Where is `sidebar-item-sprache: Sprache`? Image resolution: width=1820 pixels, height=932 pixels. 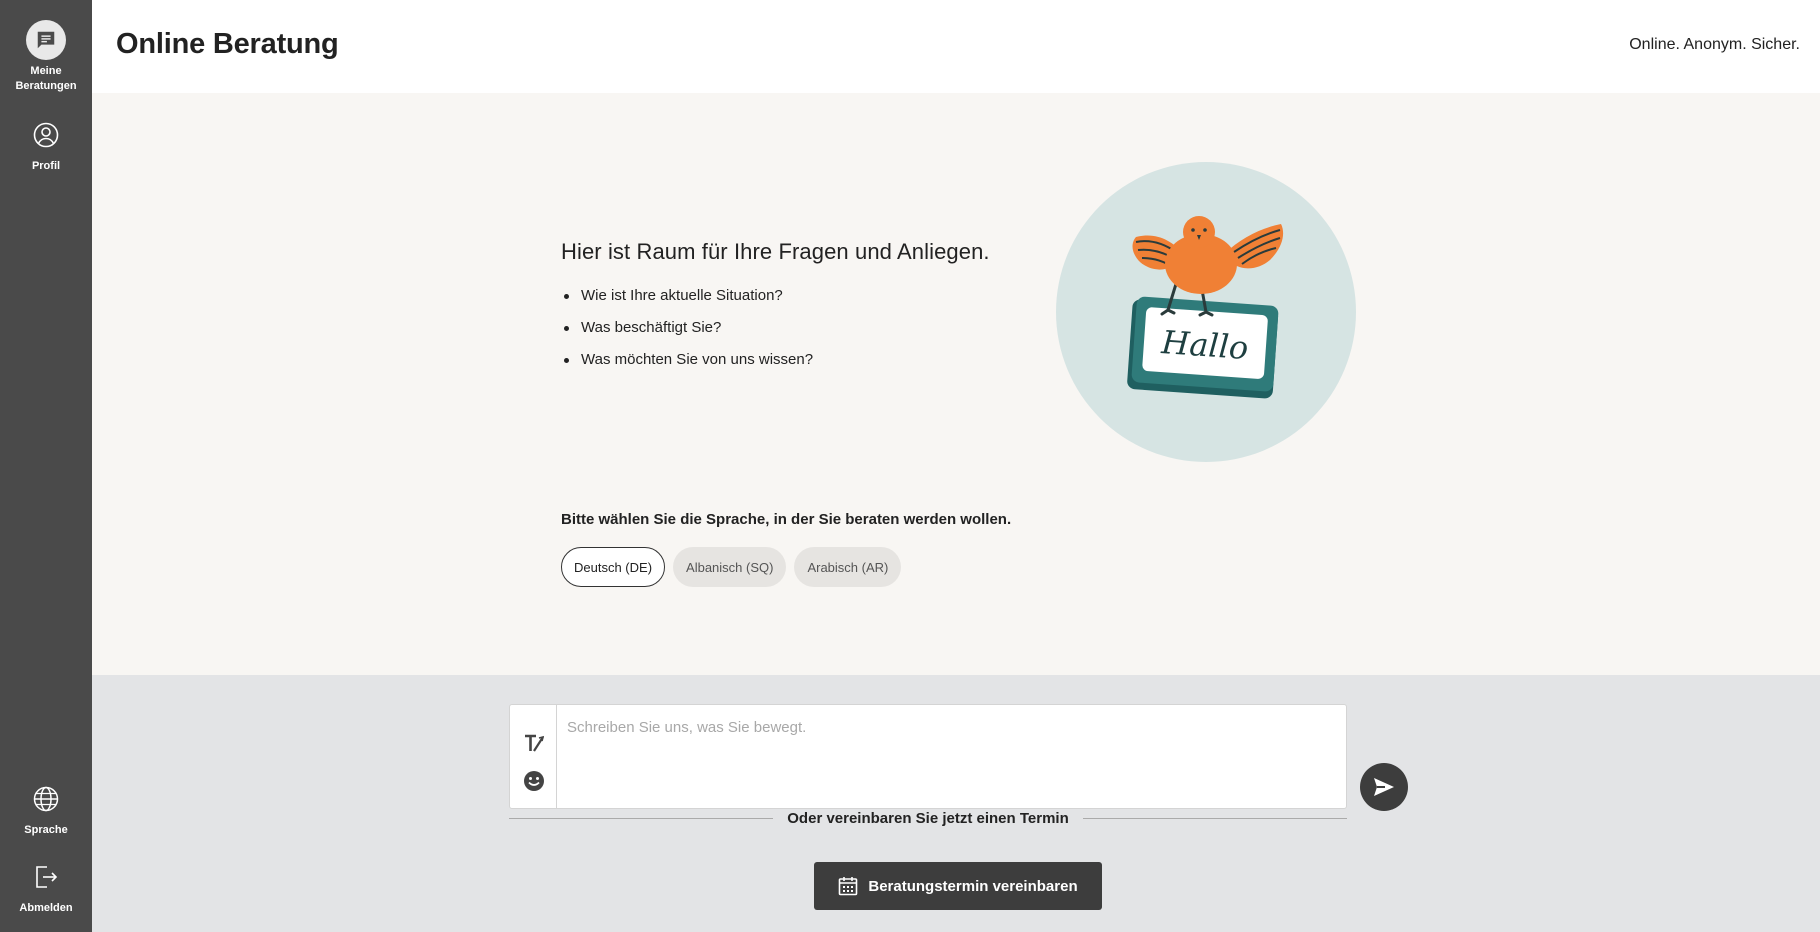
sidebar-item-sprache: Sprache is located at coordinates (46, 808).